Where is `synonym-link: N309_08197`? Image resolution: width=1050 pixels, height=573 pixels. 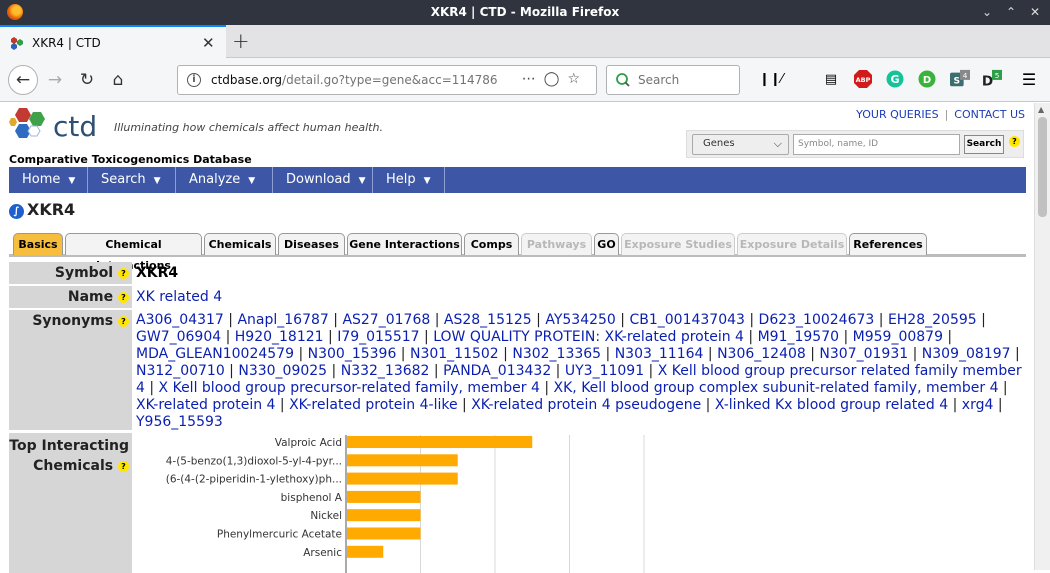 synonym-link: N309_08197 is located at coordinates (966, 354).